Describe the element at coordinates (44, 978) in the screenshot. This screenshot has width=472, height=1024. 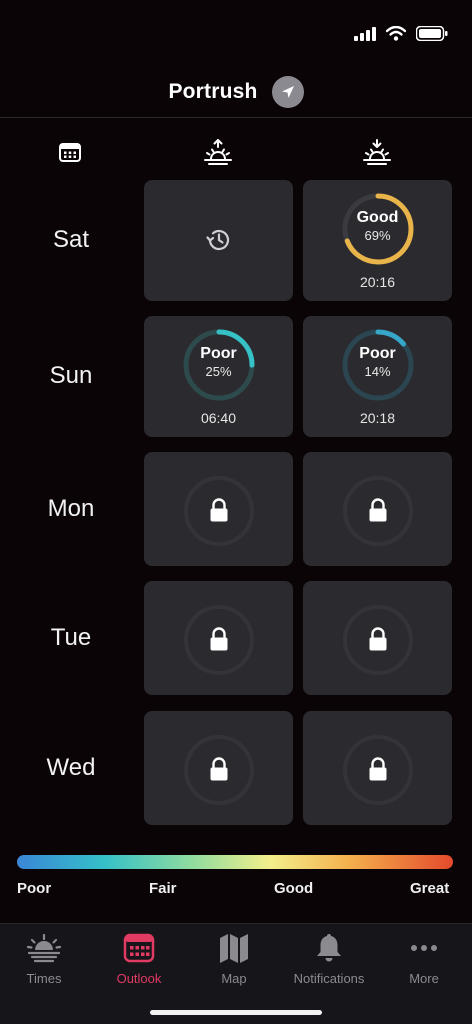
I see `tab-label: Times` at that location.